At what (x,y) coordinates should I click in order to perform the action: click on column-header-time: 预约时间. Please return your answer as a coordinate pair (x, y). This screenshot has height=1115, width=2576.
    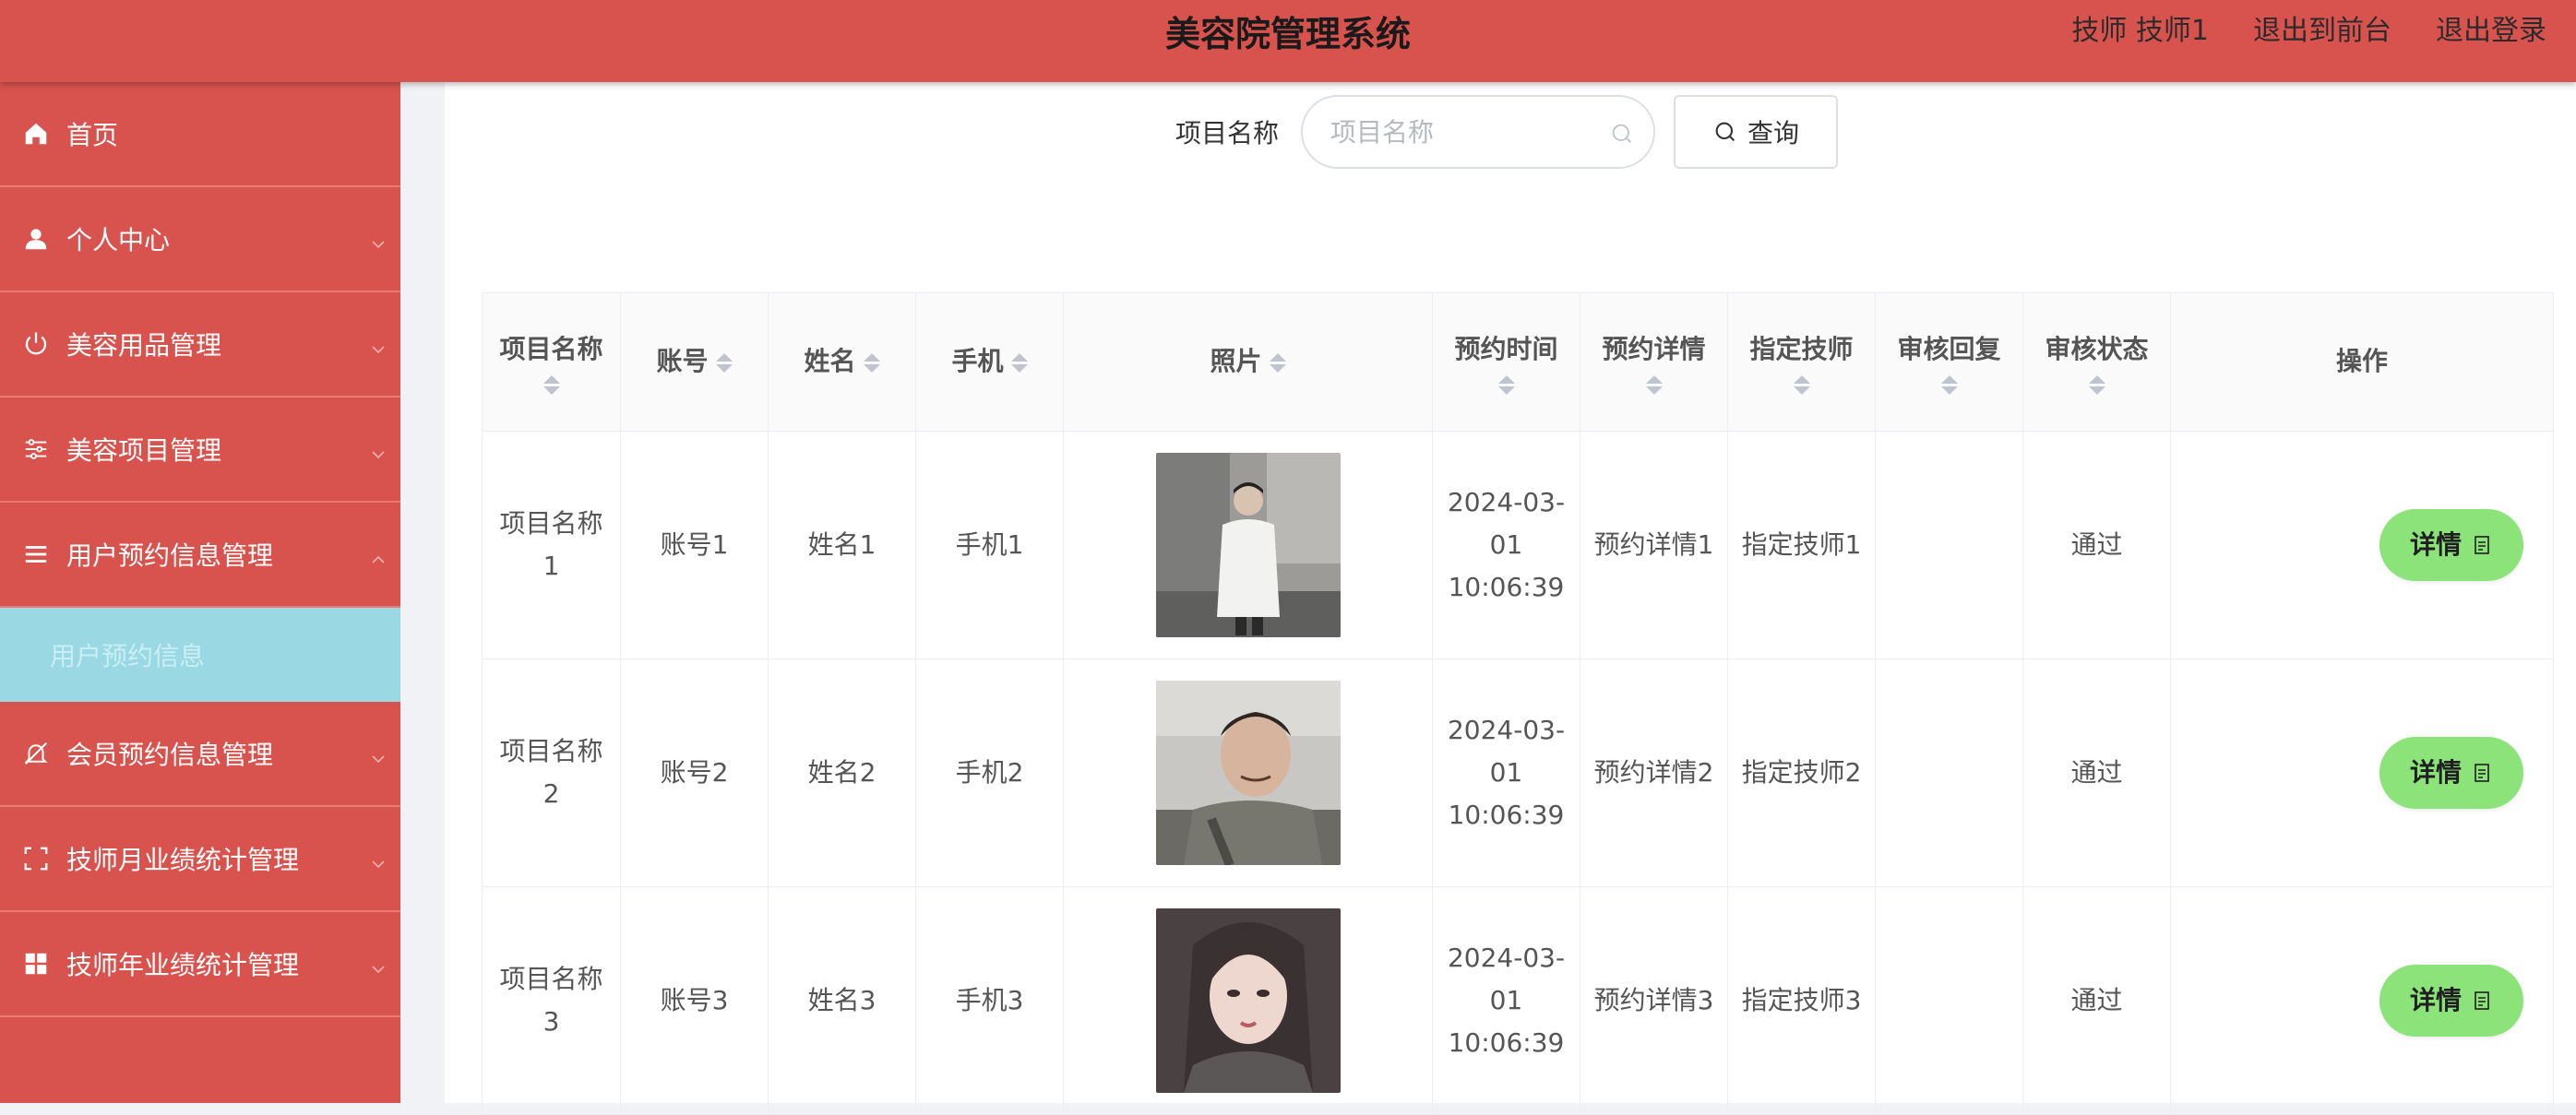
    Looking at the image, I should click on (1506, 362).